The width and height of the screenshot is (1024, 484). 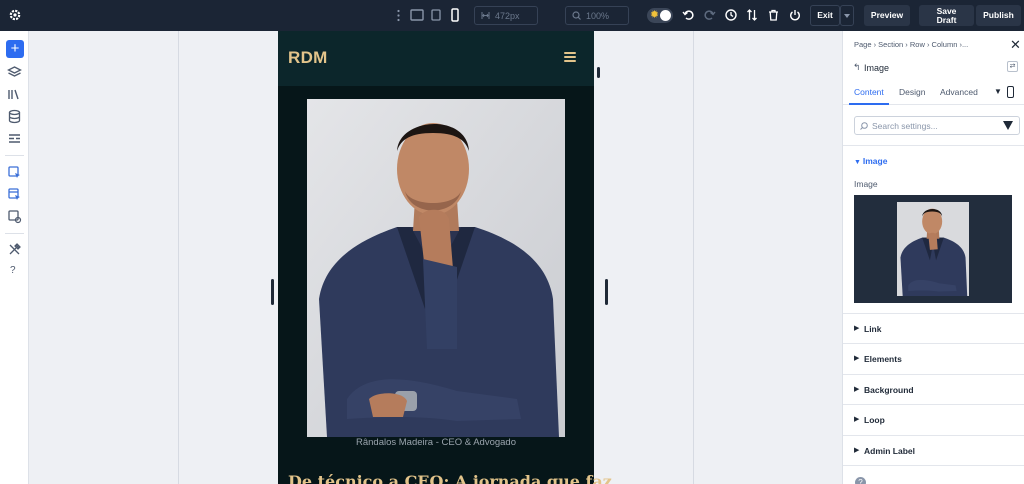 I want to click on image-upload-preview, so click(x=933, y=249).